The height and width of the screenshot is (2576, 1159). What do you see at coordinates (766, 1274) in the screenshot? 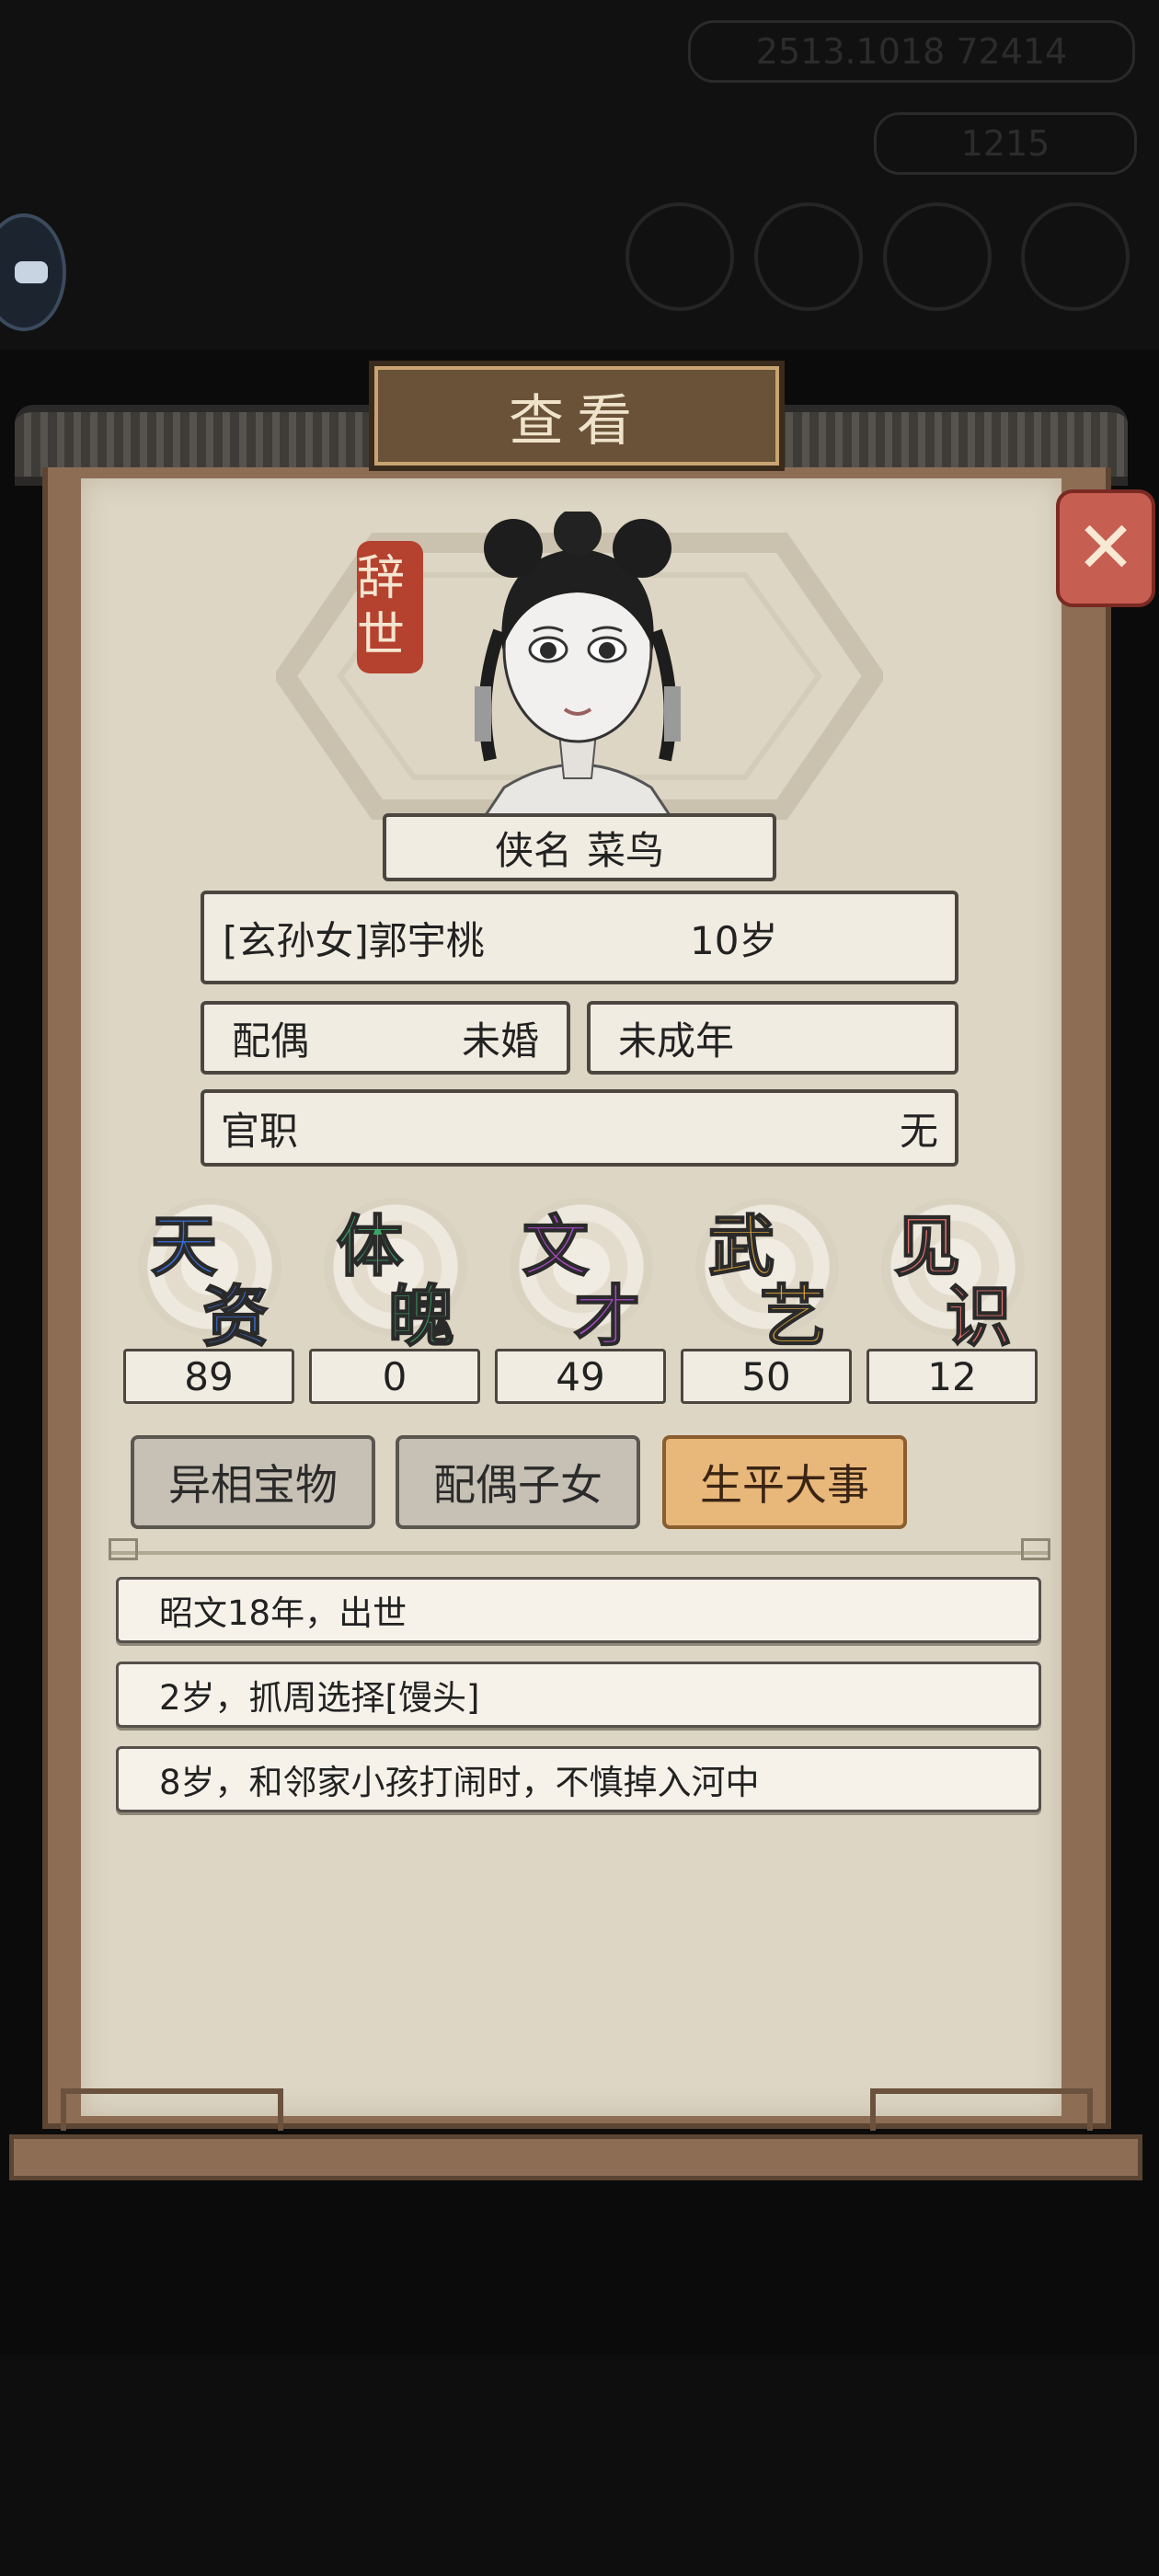
I see `attribute-martial: 武 艺` at bounding box center [766, 1274].